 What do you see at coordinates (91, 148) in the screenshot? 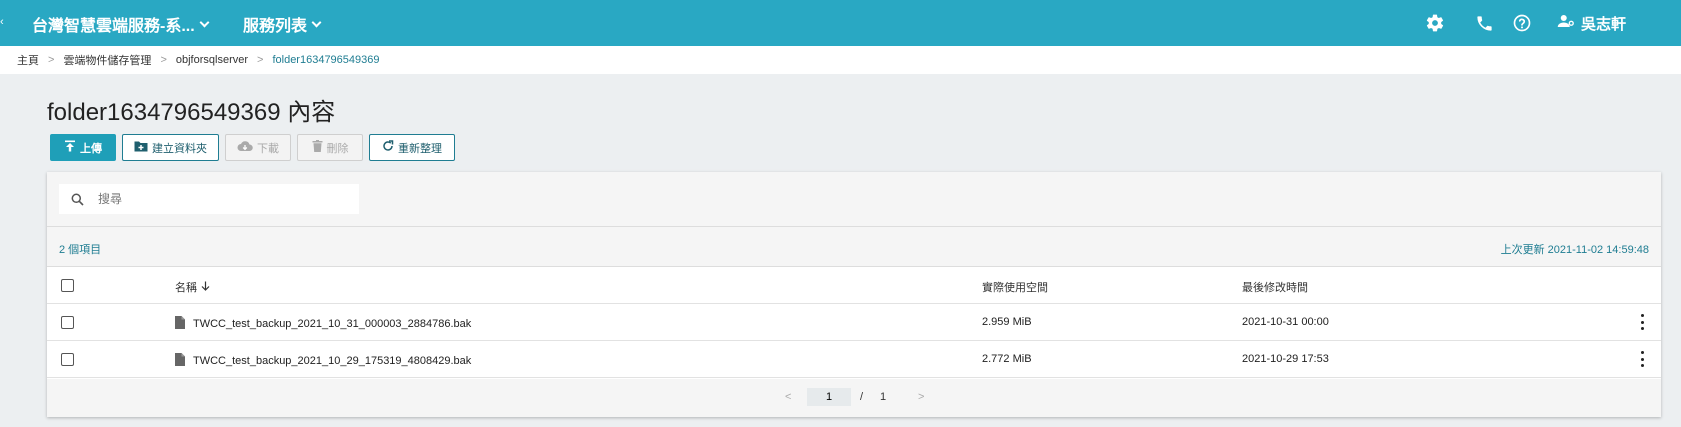
I see `upload-button-label: 上傳` at bounding box center [91, 148].